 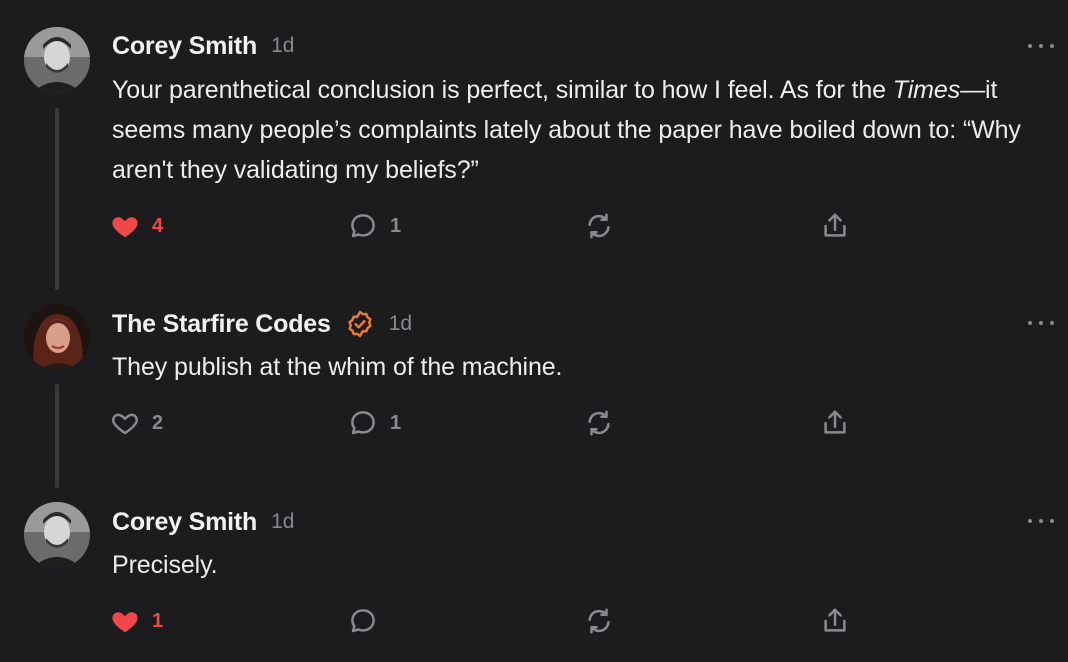 What do you see at coordinates (584, 565) in the screenshot?
I see `comment-body: Precisely.` at bounding box center [584, 565].